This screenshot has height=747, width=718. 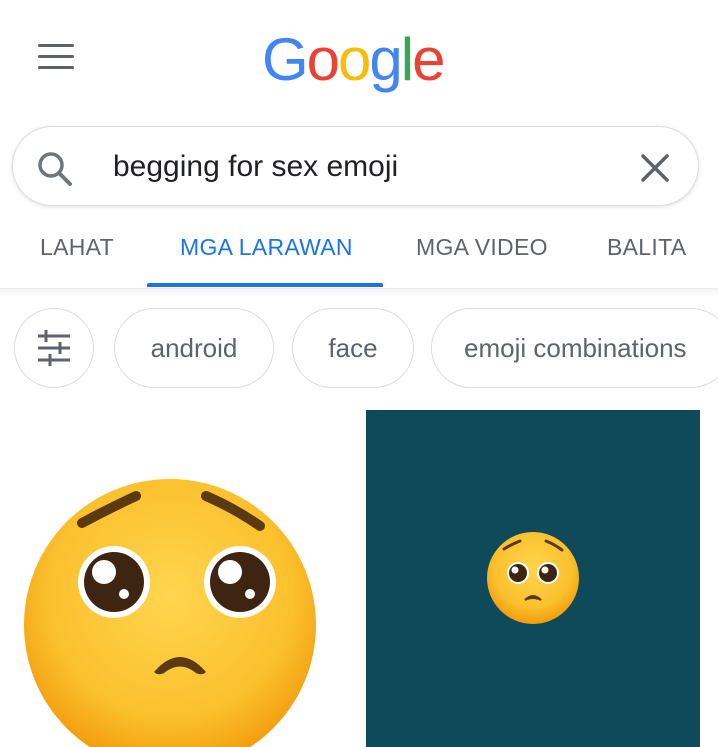 I want to click on tab-lahat: LAHAT, so click(x=77, y=247).